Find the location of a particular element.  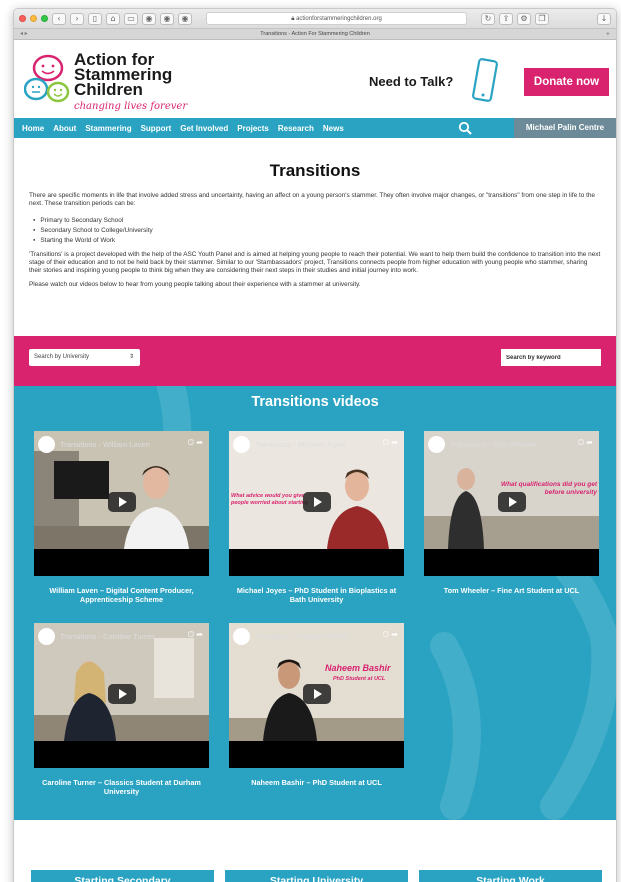

url-text: actionforstammeringchildren.org is located at coordinates (339, 19).